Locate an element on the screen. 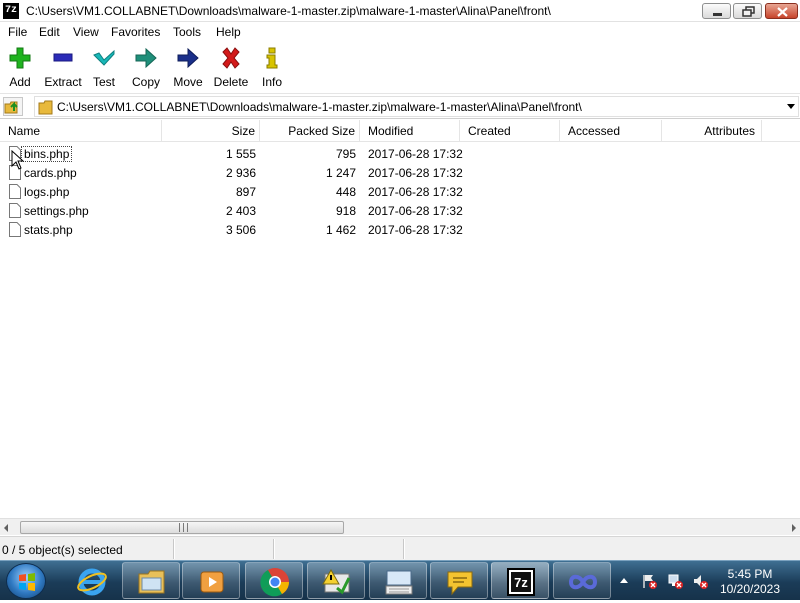  menu-edit: Edit is located at coordinates (49, 32).